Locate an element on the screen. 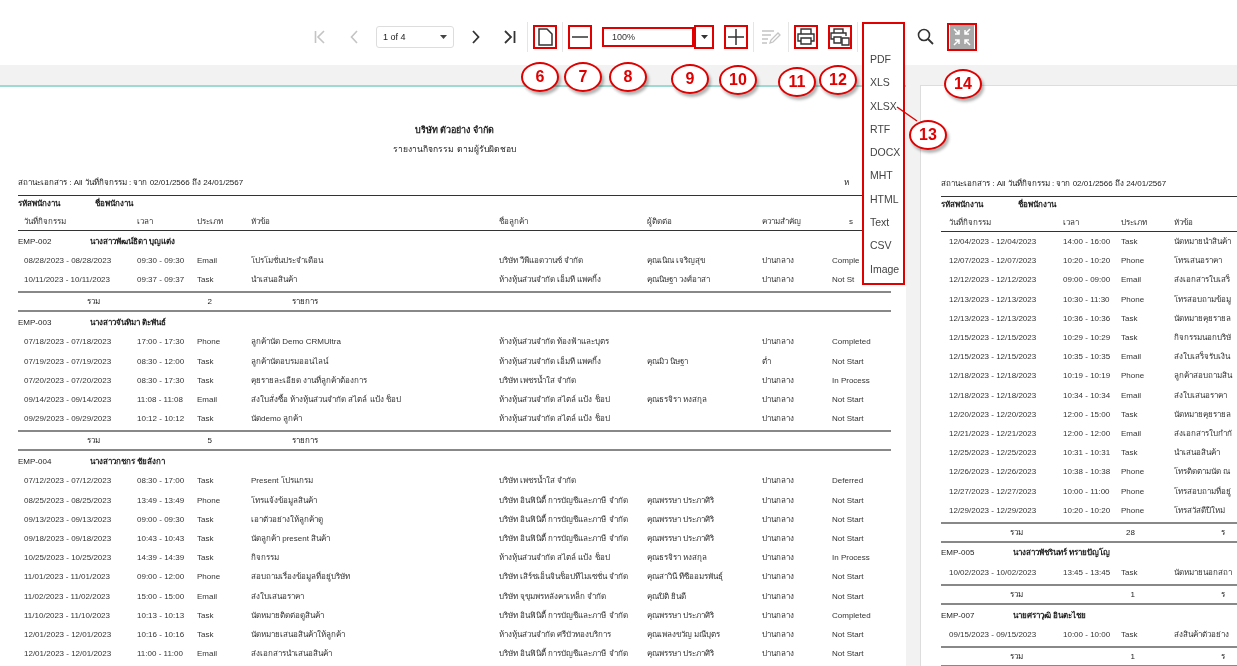  page-select: 1 of 4 is located at coordinates (415, 36).